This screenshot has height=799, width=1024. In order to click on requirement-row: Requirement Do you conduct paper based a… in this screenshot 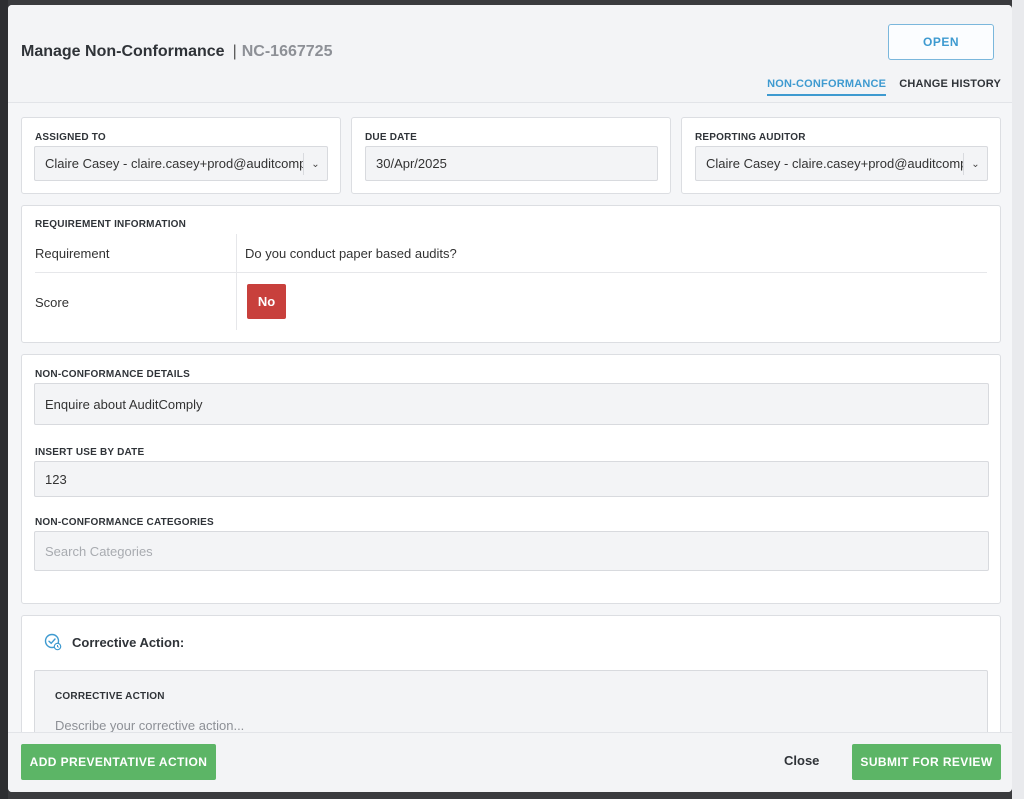, I will do `click(511, 253)`.